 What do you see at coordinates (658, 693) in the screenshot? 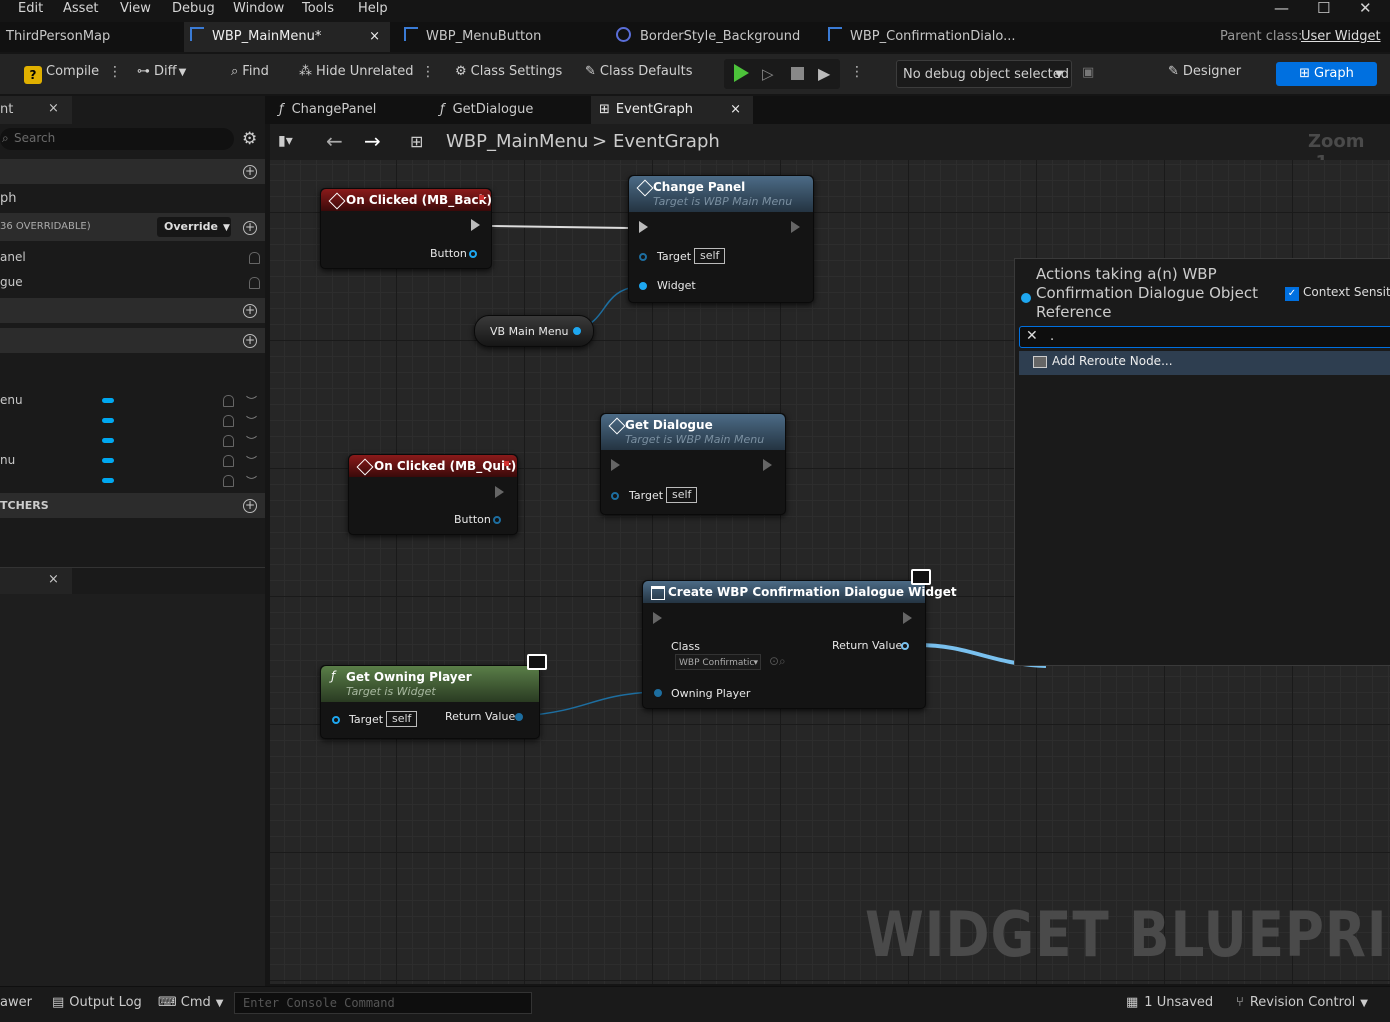
I see `owning-player-pin` at bounding box center [658, 693].